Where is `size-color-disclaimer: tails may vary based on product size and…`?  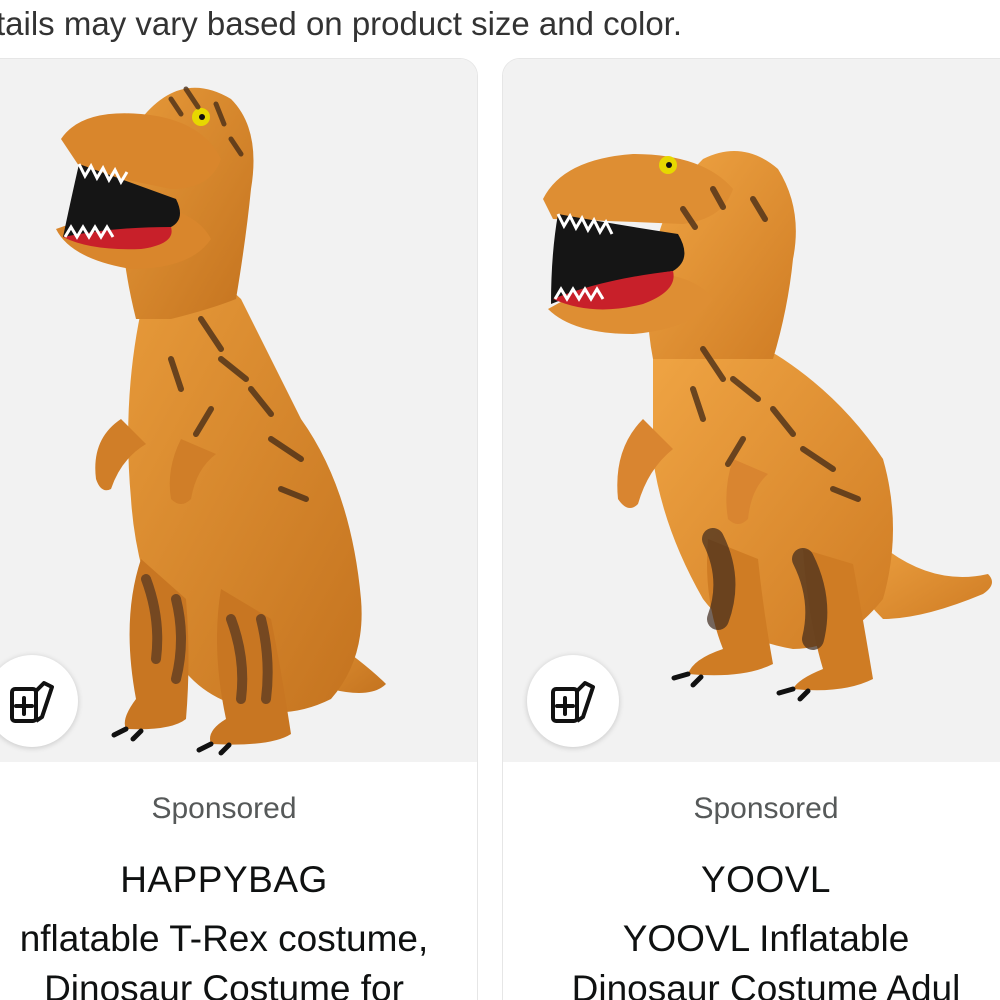 size-color-disclaimer: tails may vary based on product size and… is located at coordinates (341, 23).